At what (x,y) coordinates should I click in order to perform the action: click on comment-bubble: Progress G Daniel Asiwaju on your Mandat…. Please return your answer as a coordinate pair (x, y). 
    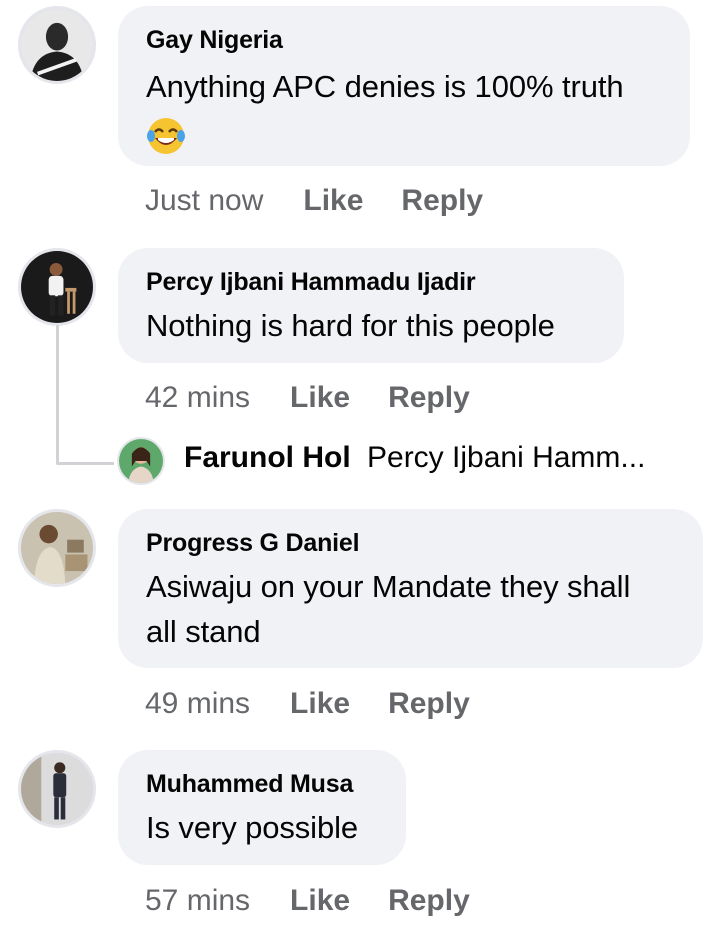
    Looking at the image, I should click on (410, 588).